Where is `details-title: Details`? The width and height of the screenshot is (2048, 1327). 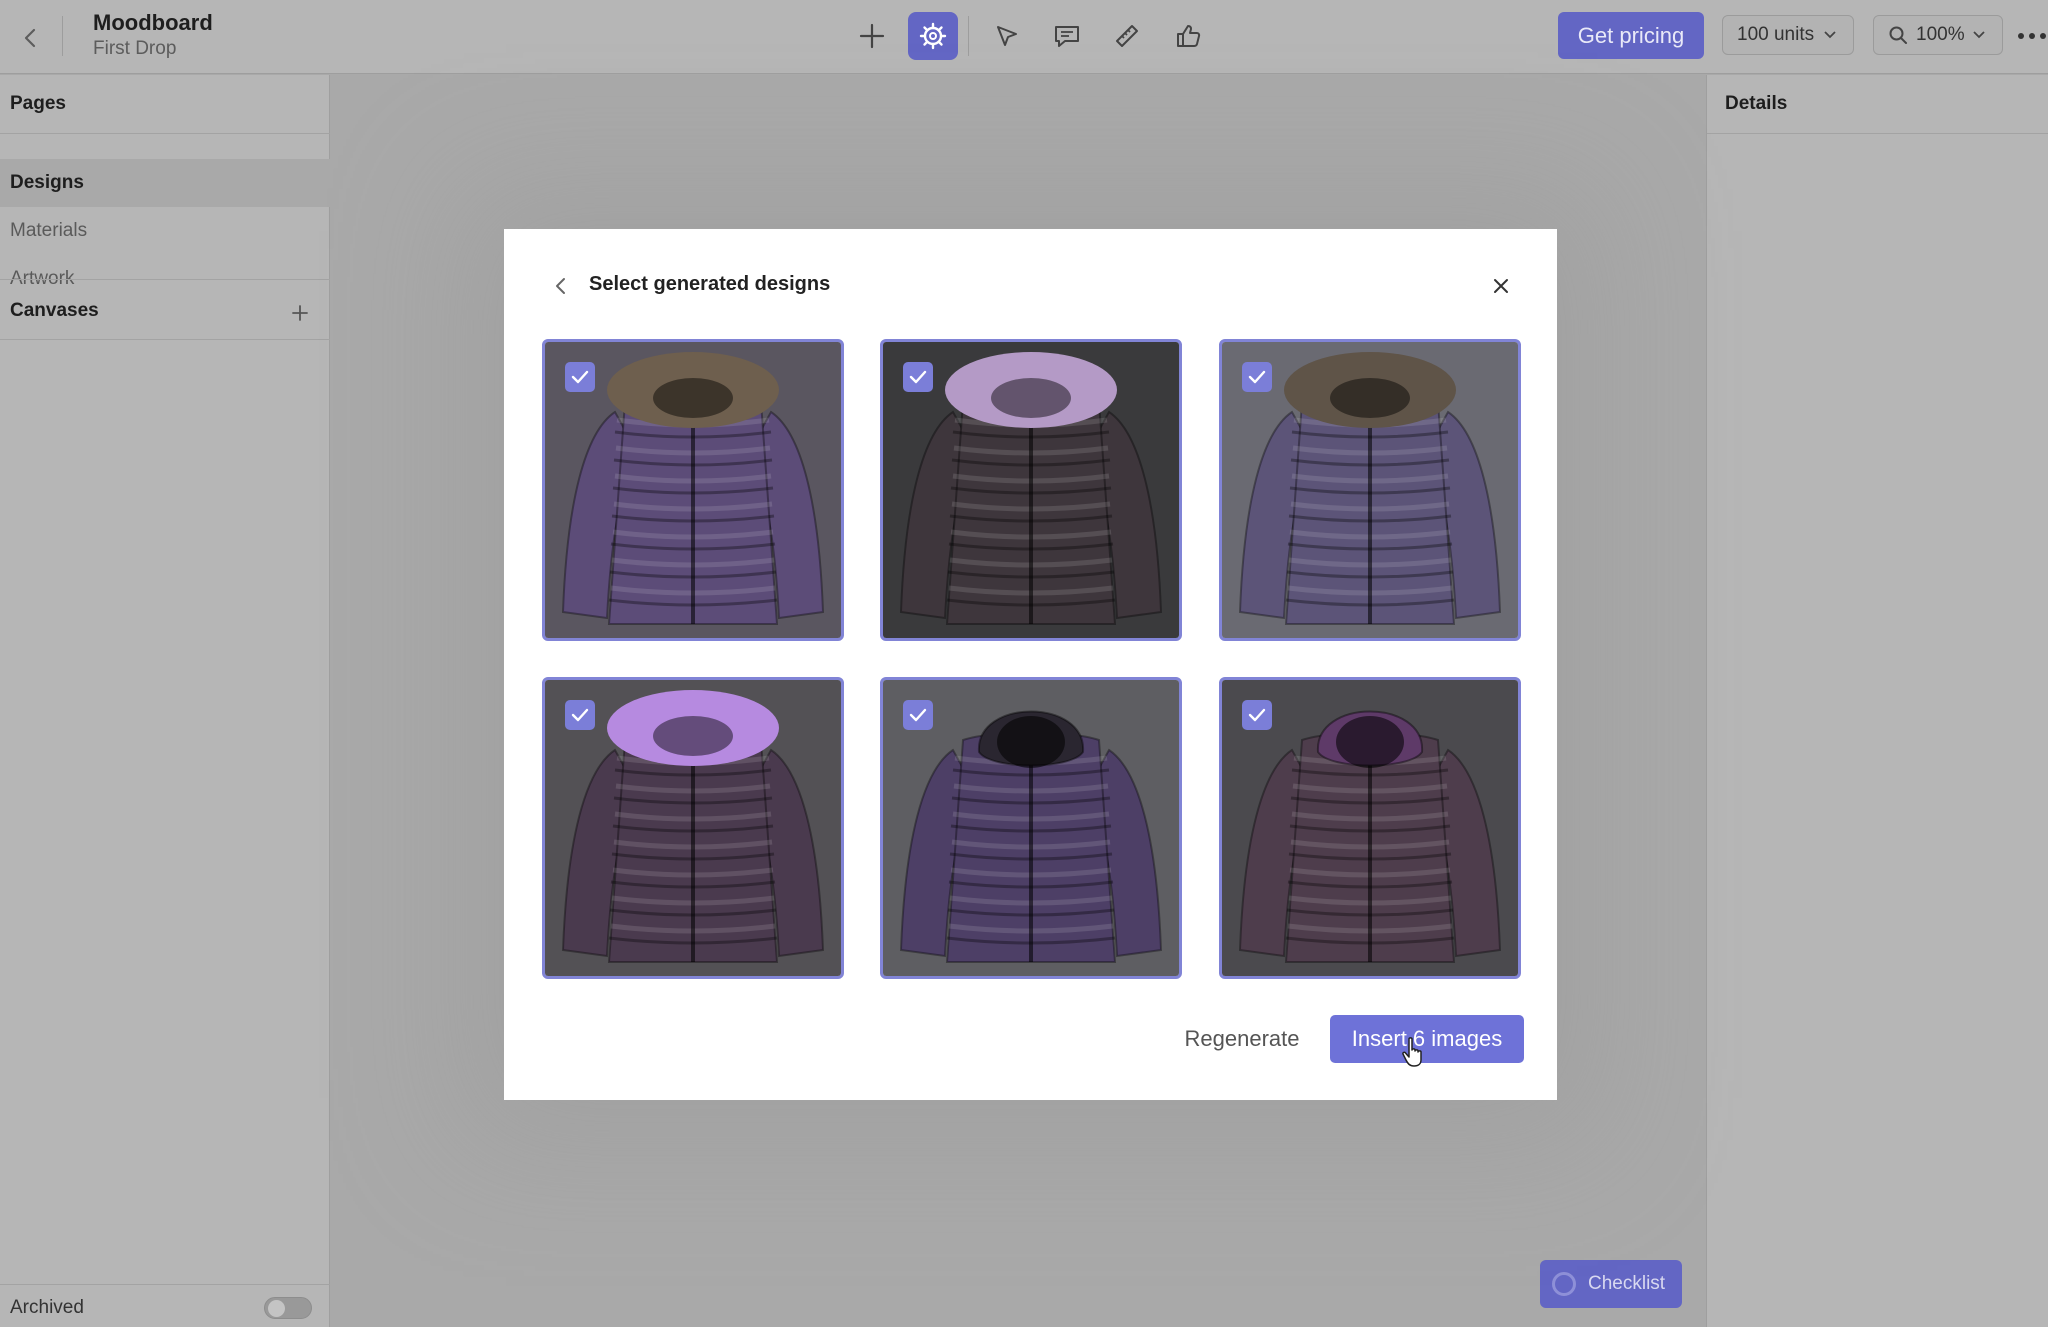
details-title: Details is located at coordinates (1756, 103).